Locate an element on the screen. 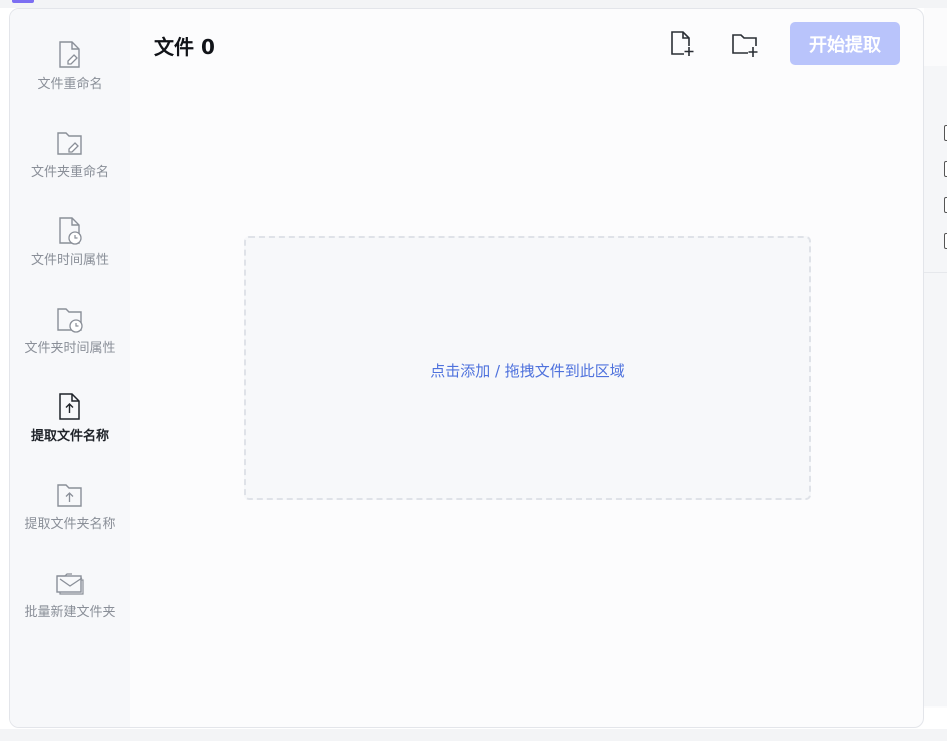 This screenshot has height=741, width=947. folder-clock-icon is located at coordinates (70, 319).